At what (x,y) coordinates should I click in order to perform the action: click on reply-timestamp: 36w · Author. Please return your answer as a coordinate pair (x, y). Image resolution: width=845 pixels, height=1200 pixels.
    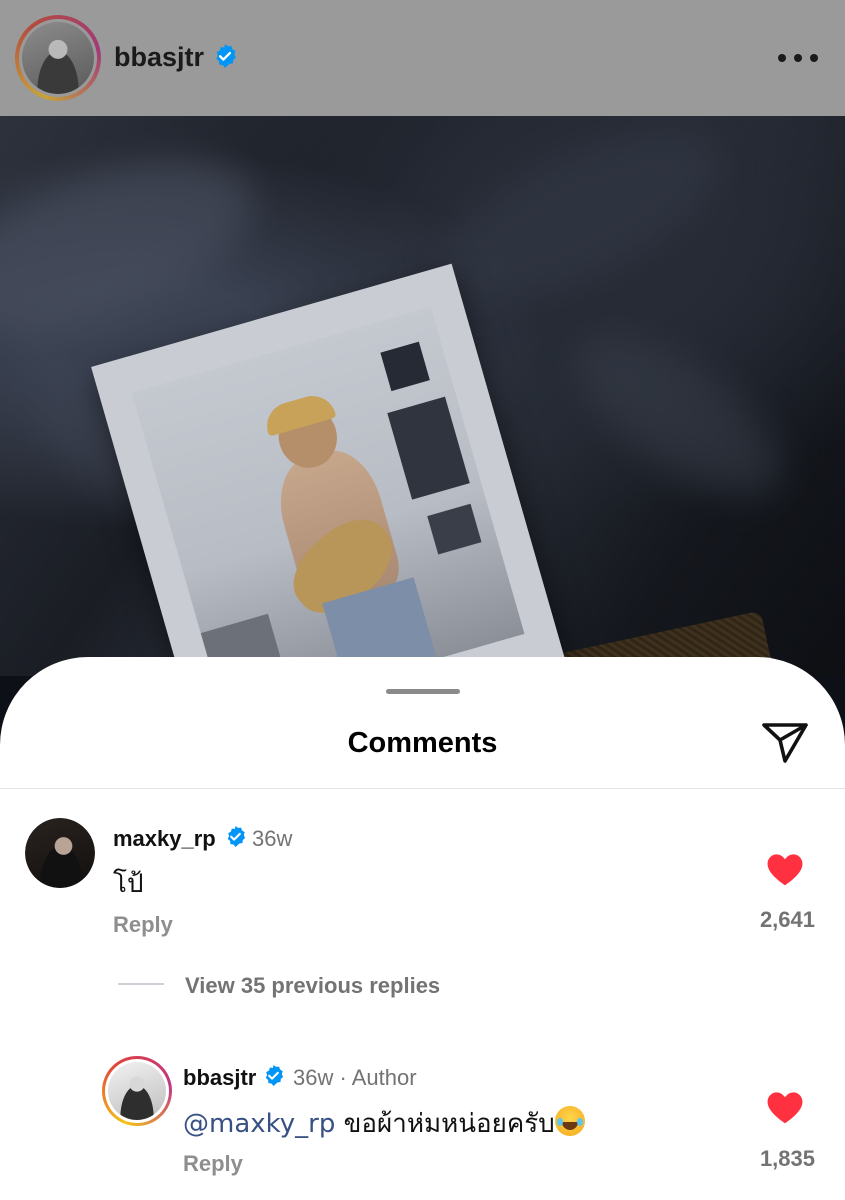
    Looking at the image, I should click on (355, 1077).